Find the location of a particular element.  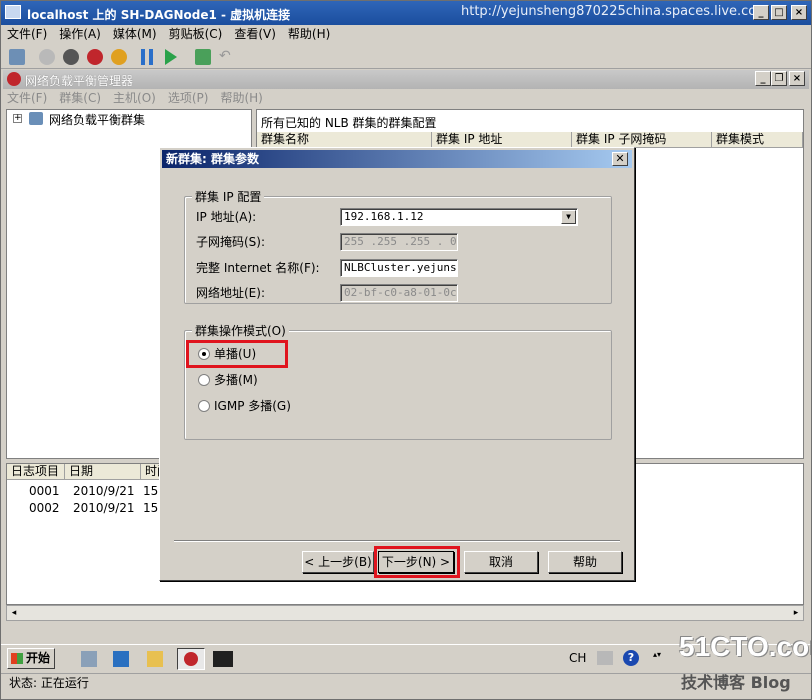

fqdn-label: 完整 Internet 名称(F): is located at coordinates (258, 268).